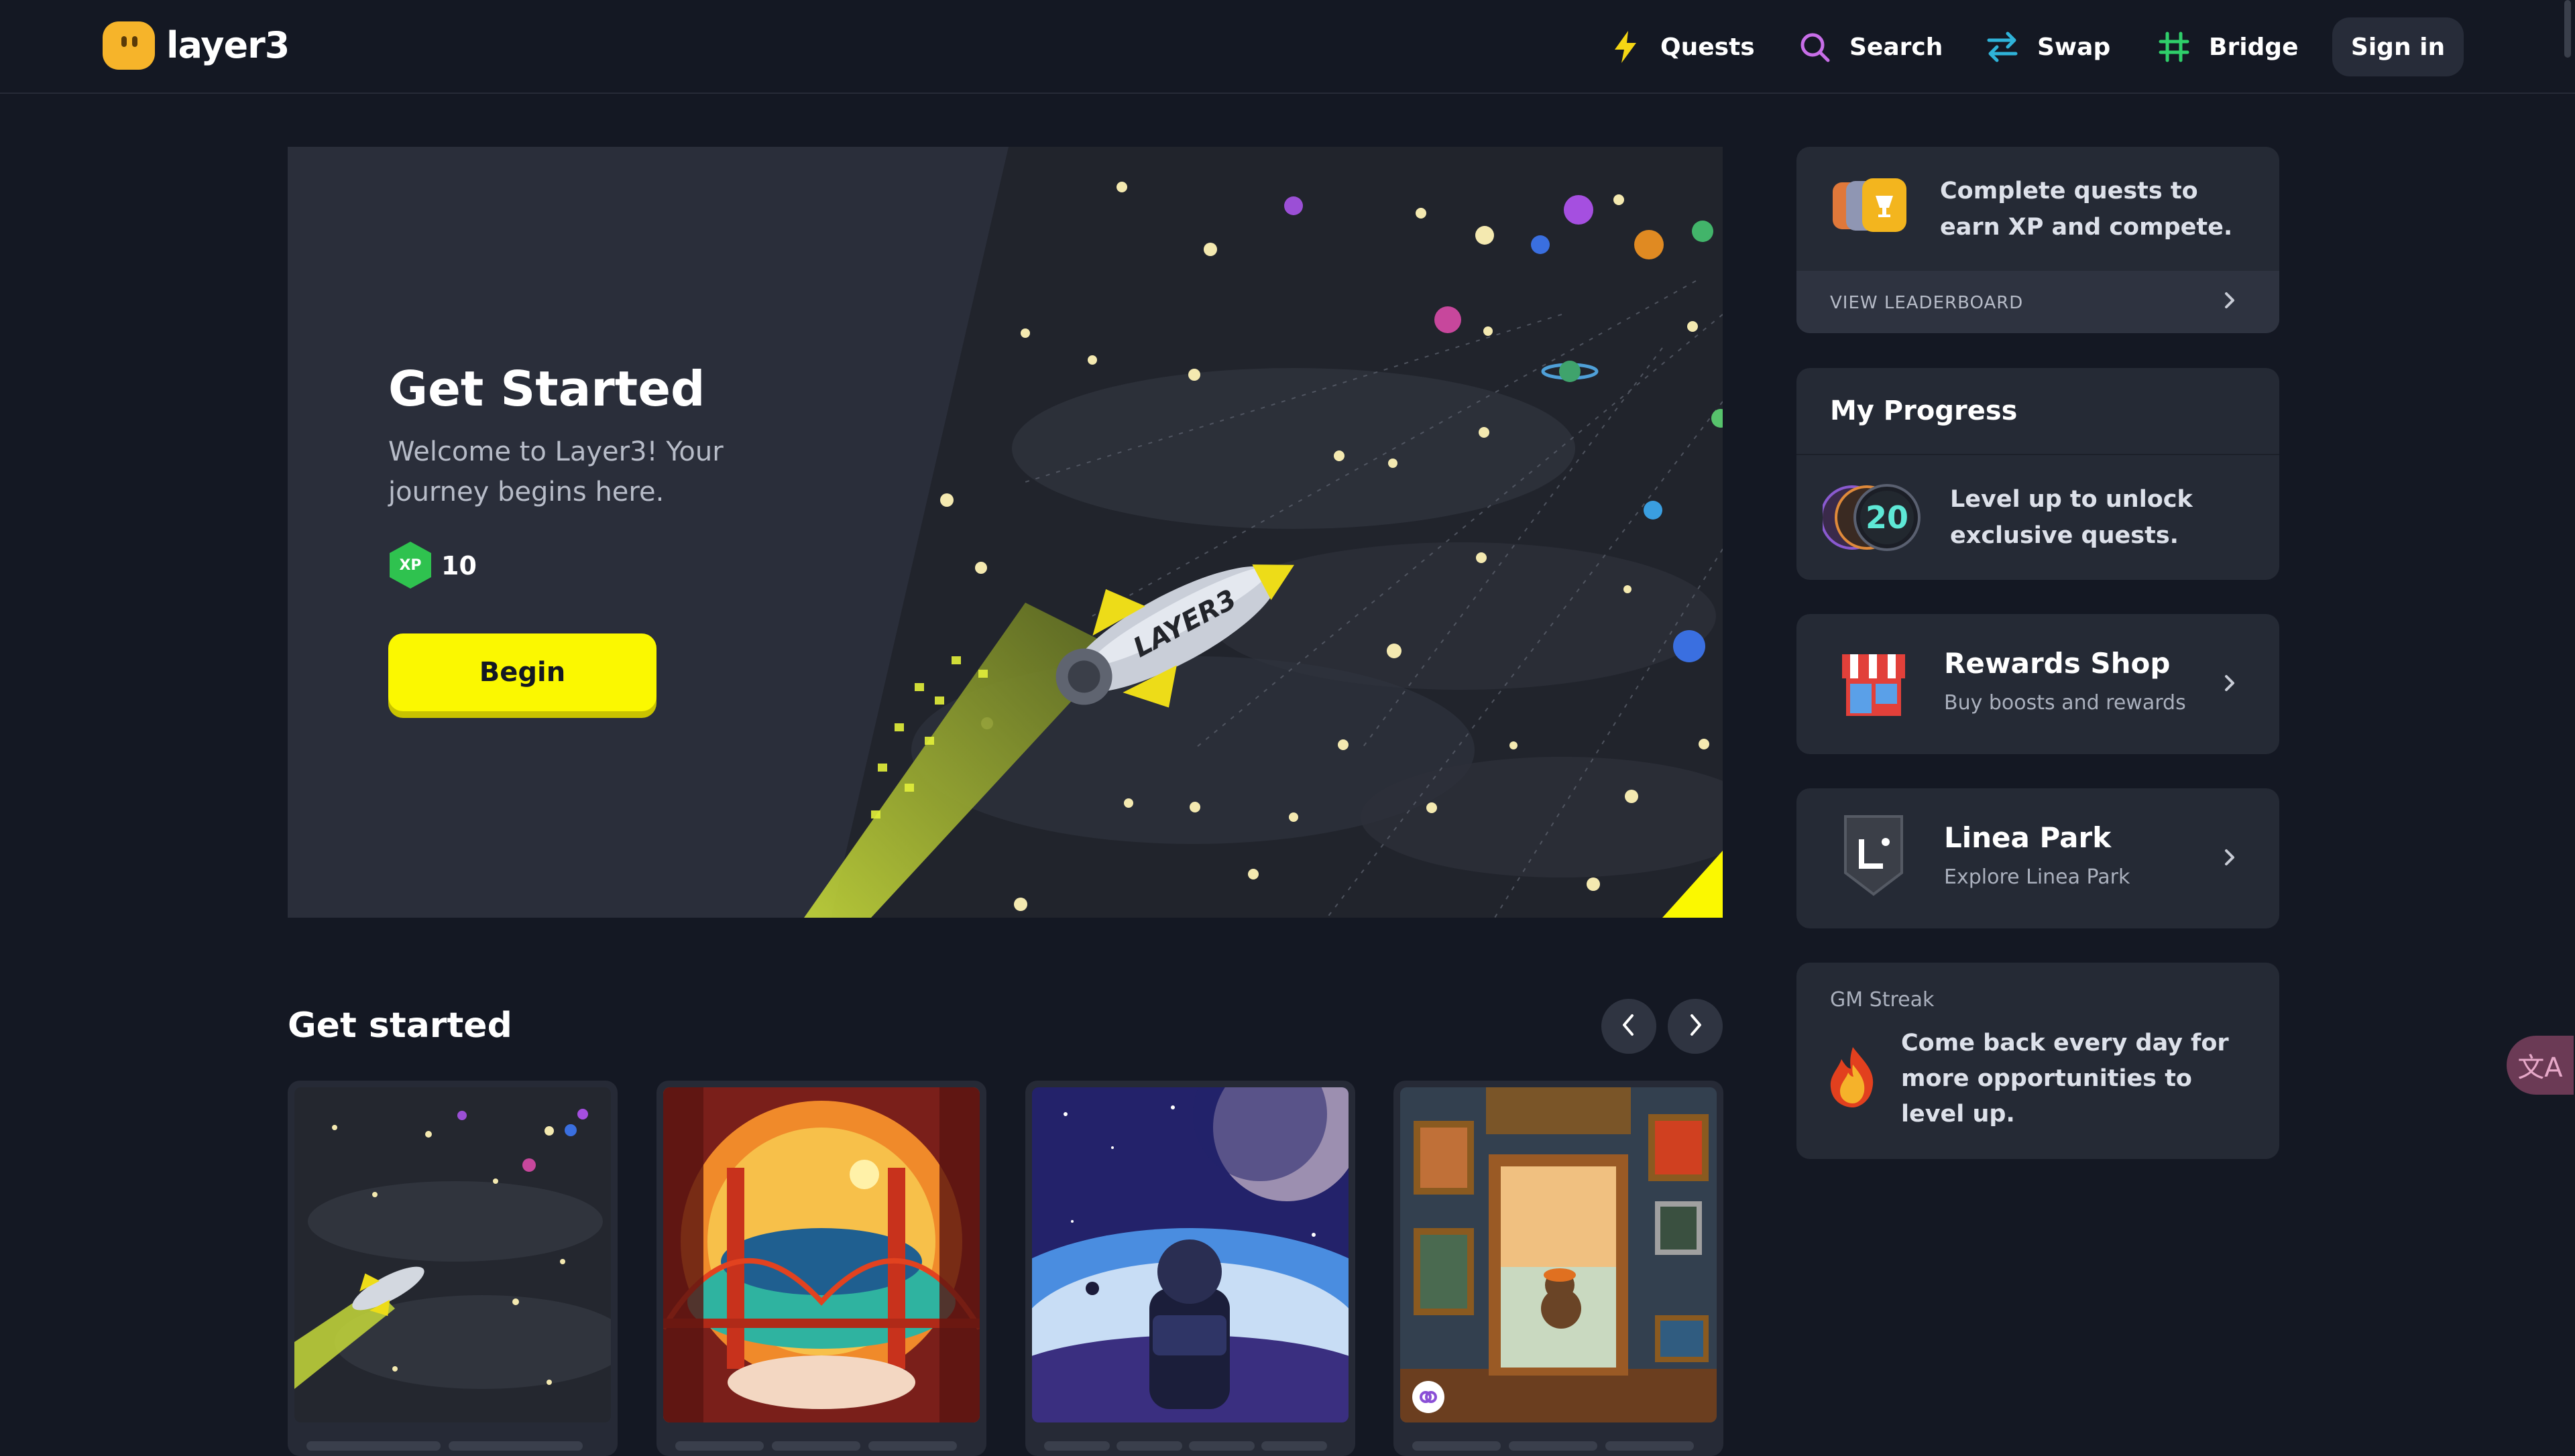 The height and width of the screenshot is (1456, 2575). Describe the element at coordinates (1873, 855) in the screenshot. I see `linea-park-icon` at that location.